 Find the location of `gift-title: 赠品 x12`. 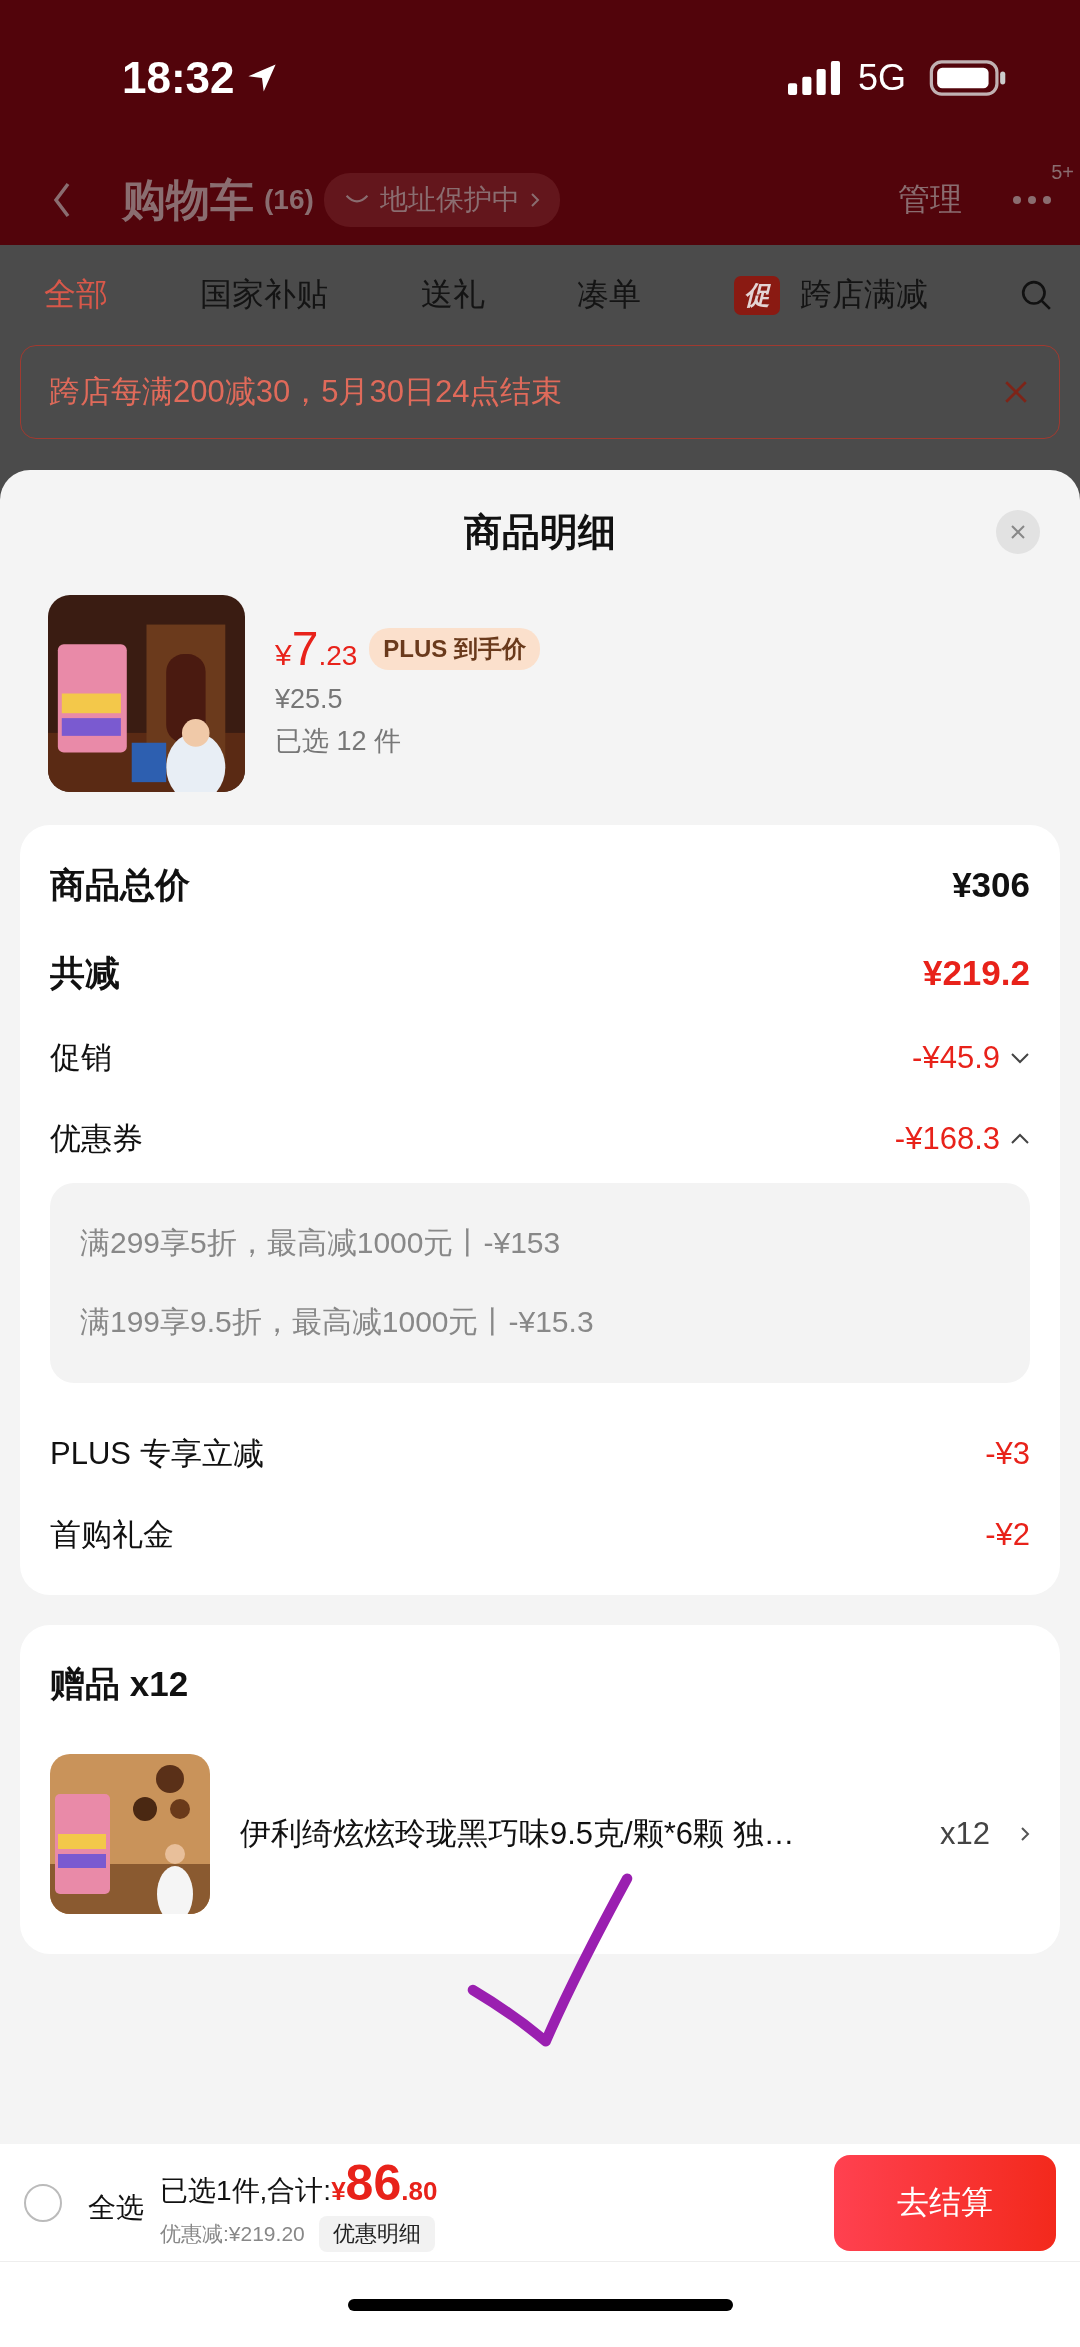

gift-title: 赠品 x12 is located at coordinates (120, 1684).